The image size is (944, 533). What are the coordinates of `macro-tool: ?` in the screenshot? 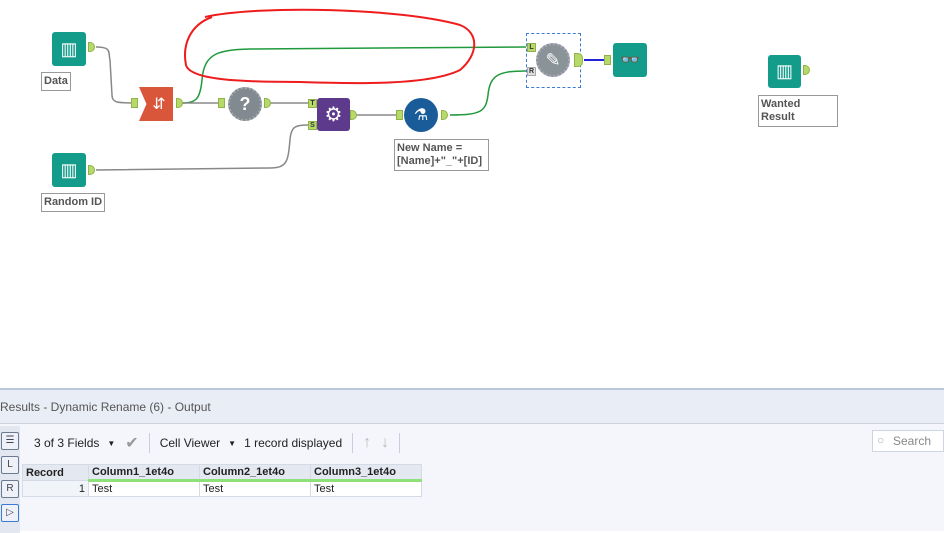 It's located at (245, 104).